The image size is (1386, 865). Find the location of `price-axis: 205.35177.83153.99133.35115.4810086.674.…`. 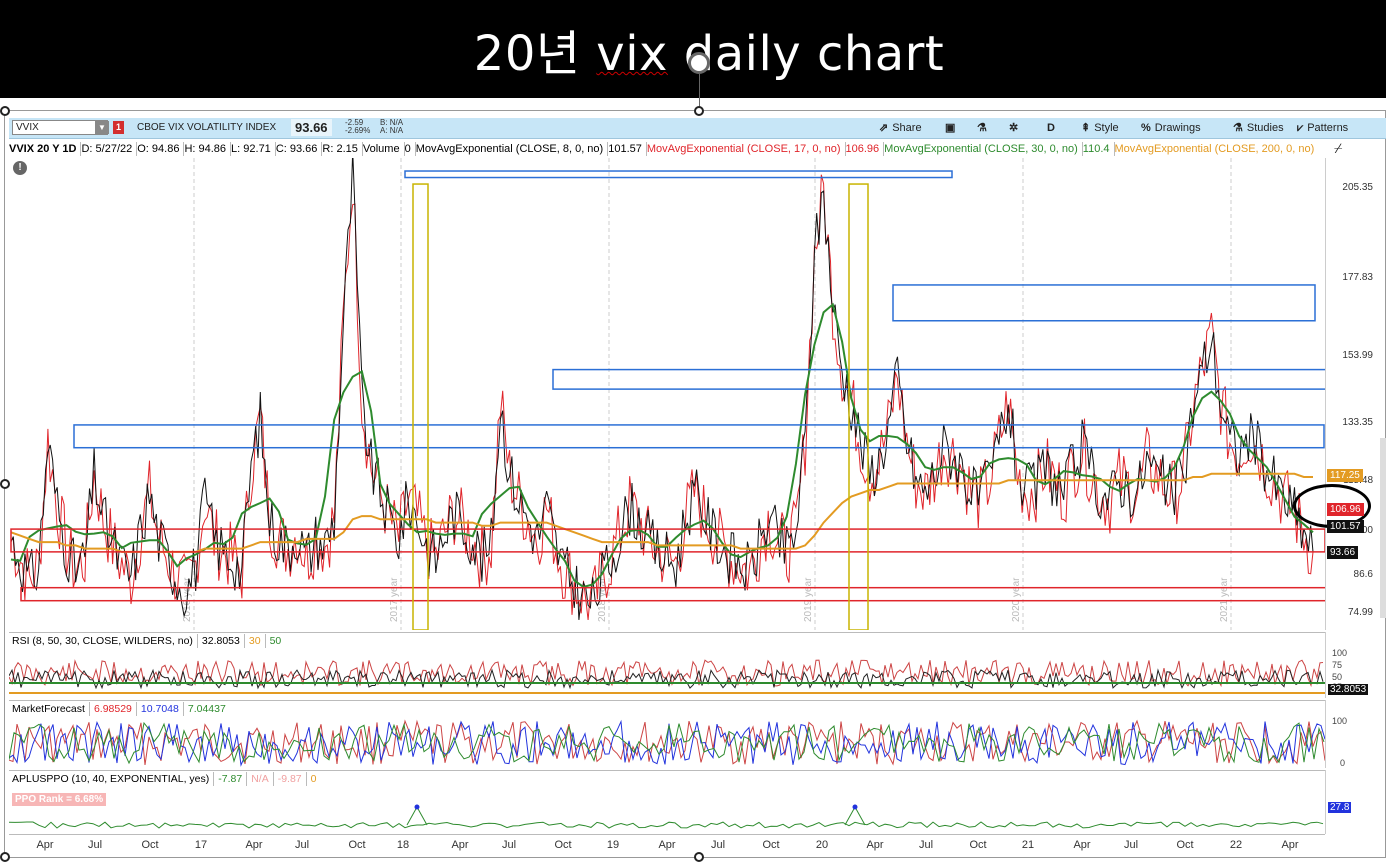

price-axis: 205.35177.83153.99133.35115.4810086.674.… is located at coordinates (1355, 394).